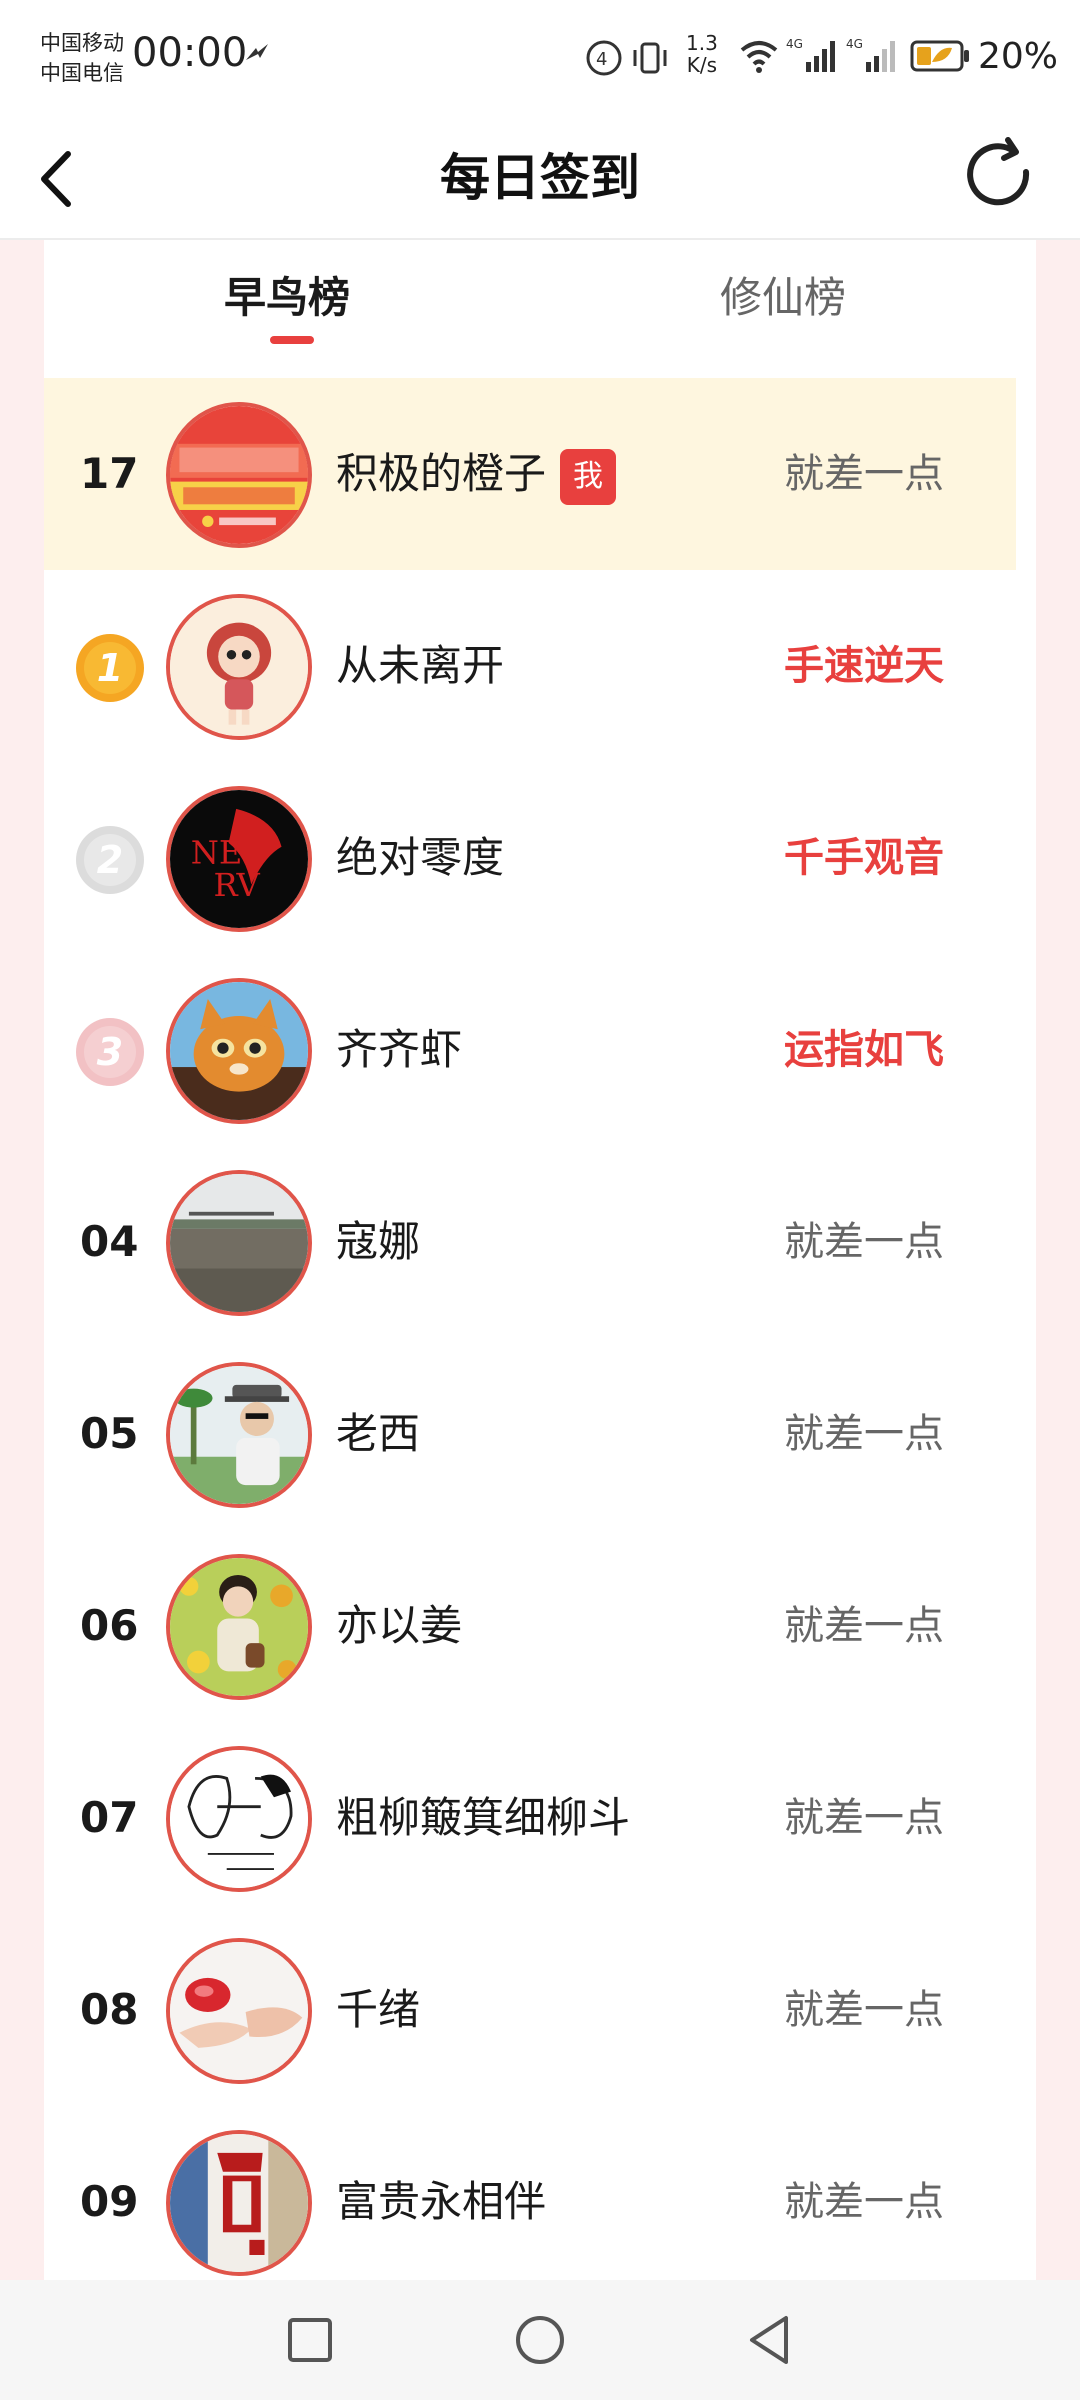  I want to click on clock: 00:00, so click(190, 53).